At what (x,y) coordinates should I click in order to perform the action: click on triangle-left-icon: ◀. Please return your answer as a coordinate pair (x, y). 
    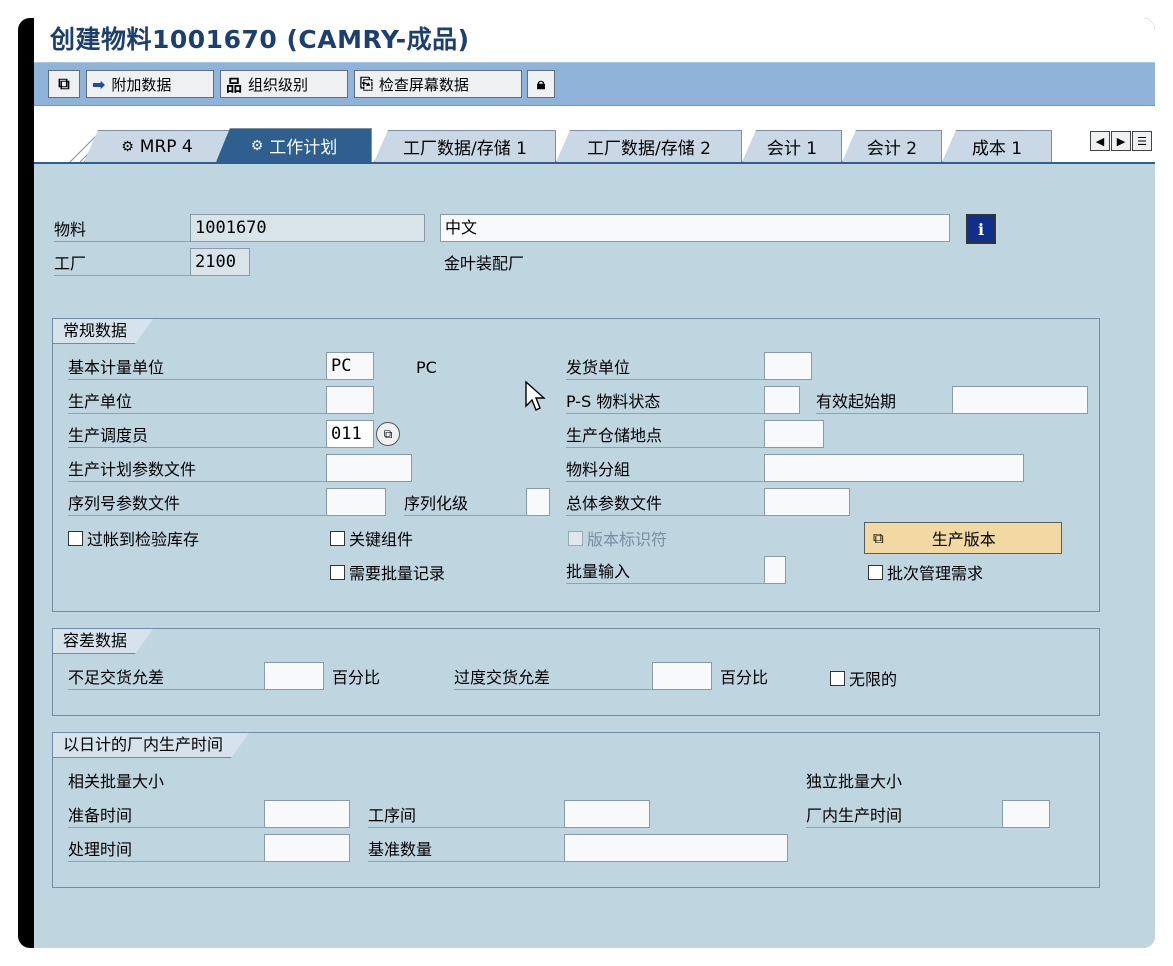
    Looking at the image, I should click on (1100, 141).